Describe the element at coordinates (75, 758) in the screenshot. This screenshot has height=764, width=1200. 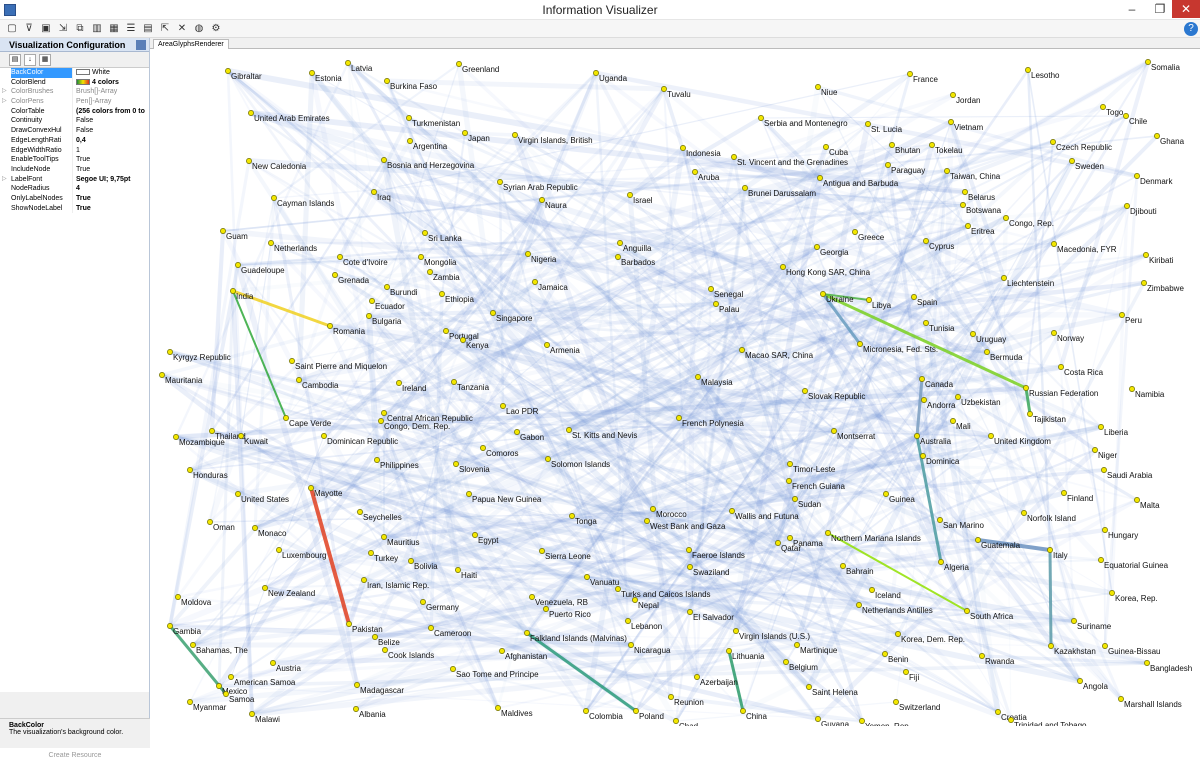
I see `create-resource-button: Create Resource` at that location.